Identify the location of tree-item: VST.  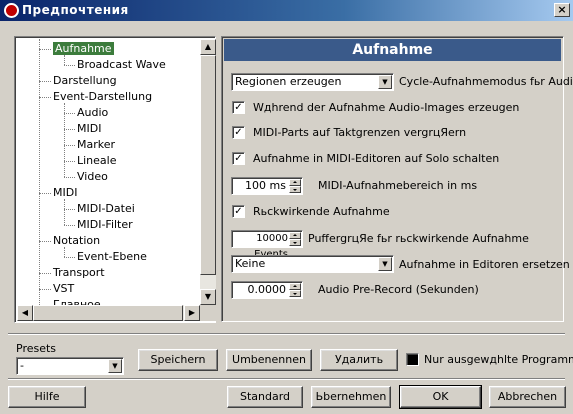
(63, 289).